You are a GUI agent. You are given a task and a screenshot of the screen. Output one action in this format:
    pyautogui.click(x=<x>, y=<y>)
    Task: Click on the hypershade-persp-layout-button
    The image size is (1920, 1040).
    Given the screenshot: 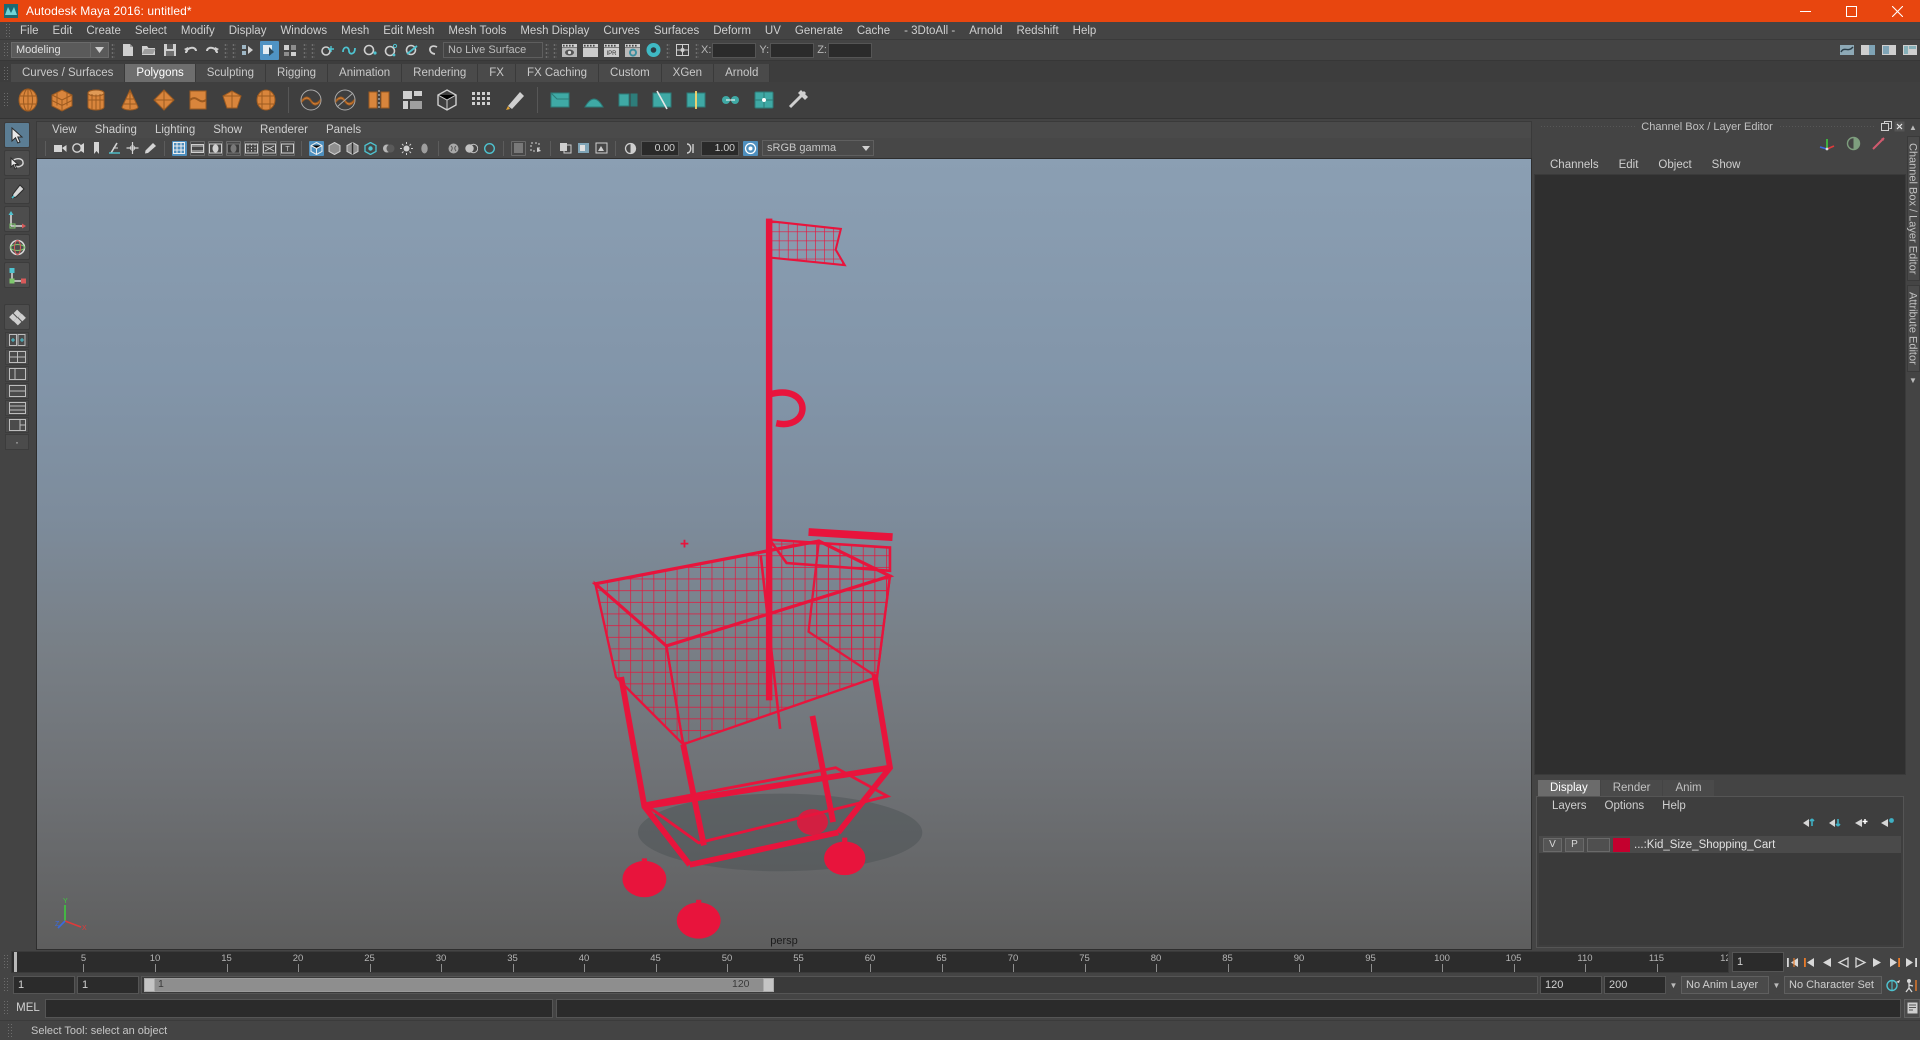 What is the action you would take?
    pyautogui.click(x=17, y=408)
    